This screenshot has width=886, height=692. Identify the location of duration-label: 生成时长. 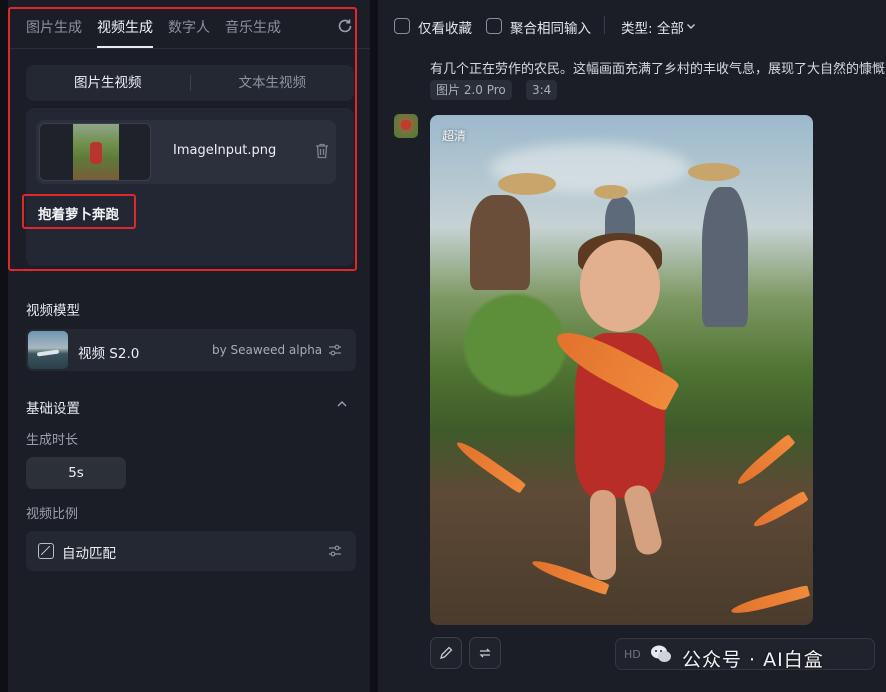
(52, 440).